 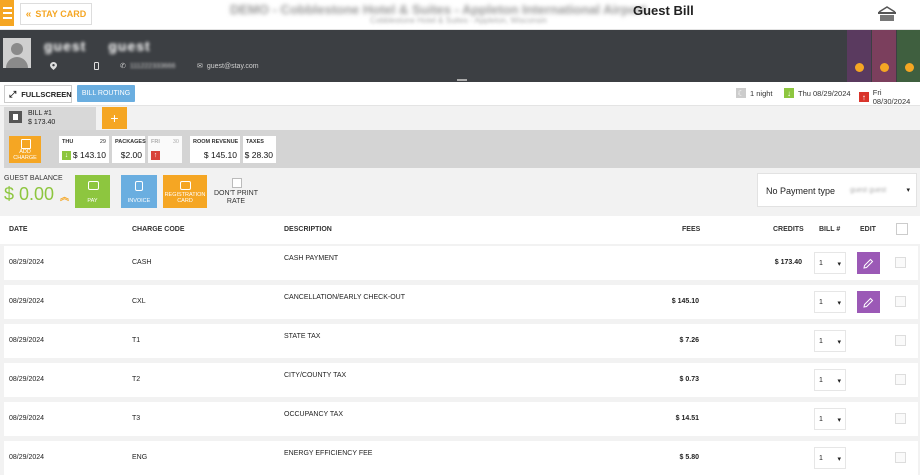 I want to click on dont-print-label: DON'T PRINT RATE, so click(x=236, y=197).